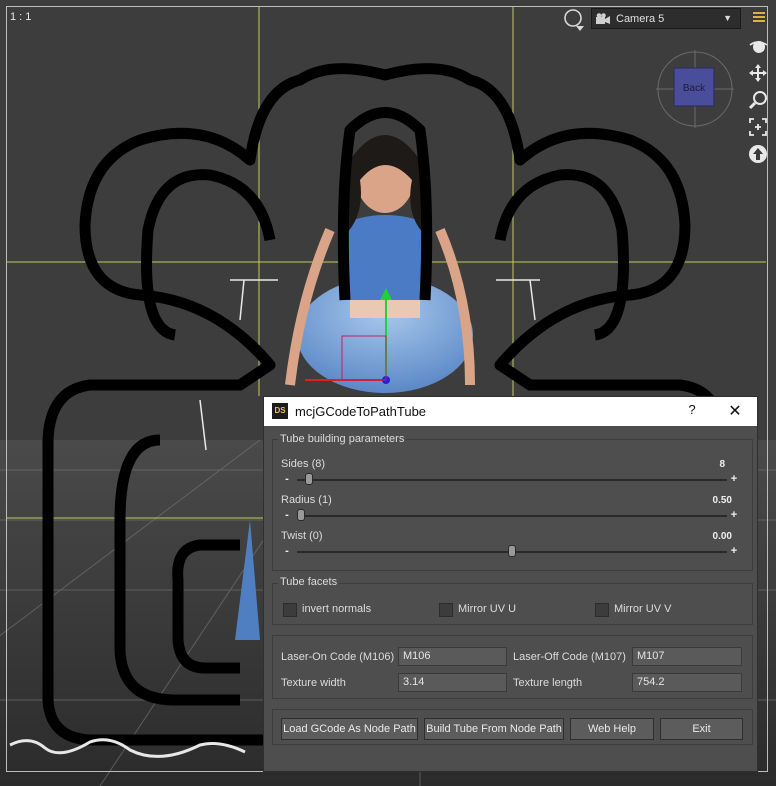  I want to click on mirror-uv-u-checkbox, so click(446, 610).